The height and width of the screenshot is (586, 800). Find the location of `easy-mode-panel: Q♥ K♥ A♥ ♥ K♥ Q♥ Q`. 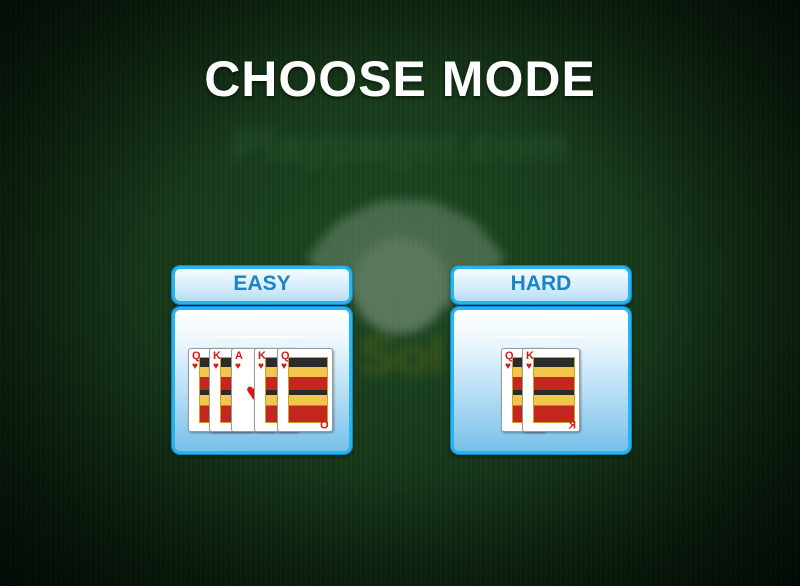

easy-mode-panel: Q♥ K♥ A♥ ♥ K♥ Q♥ Q is located at coordinates (262, 380).